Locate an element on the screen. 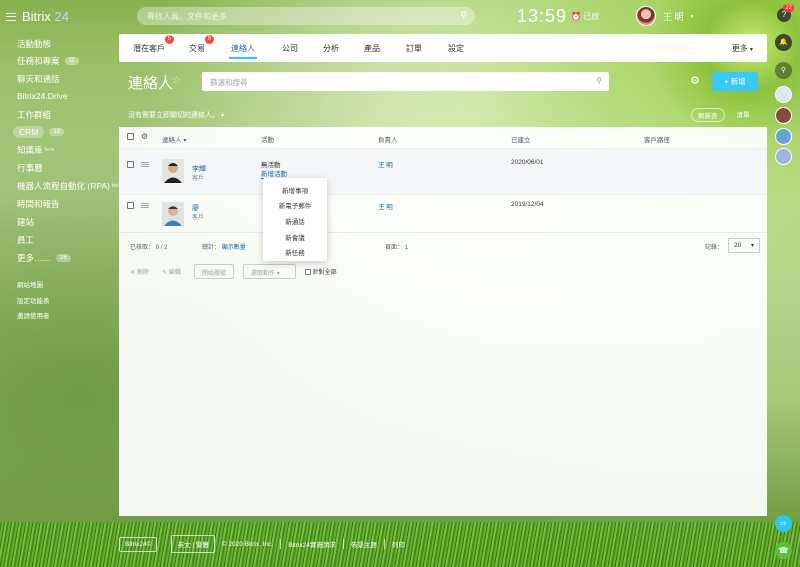 This screenshot has height=567, width=800. sidebar-item-employees: 員工 is located at coordinates (25, 240).